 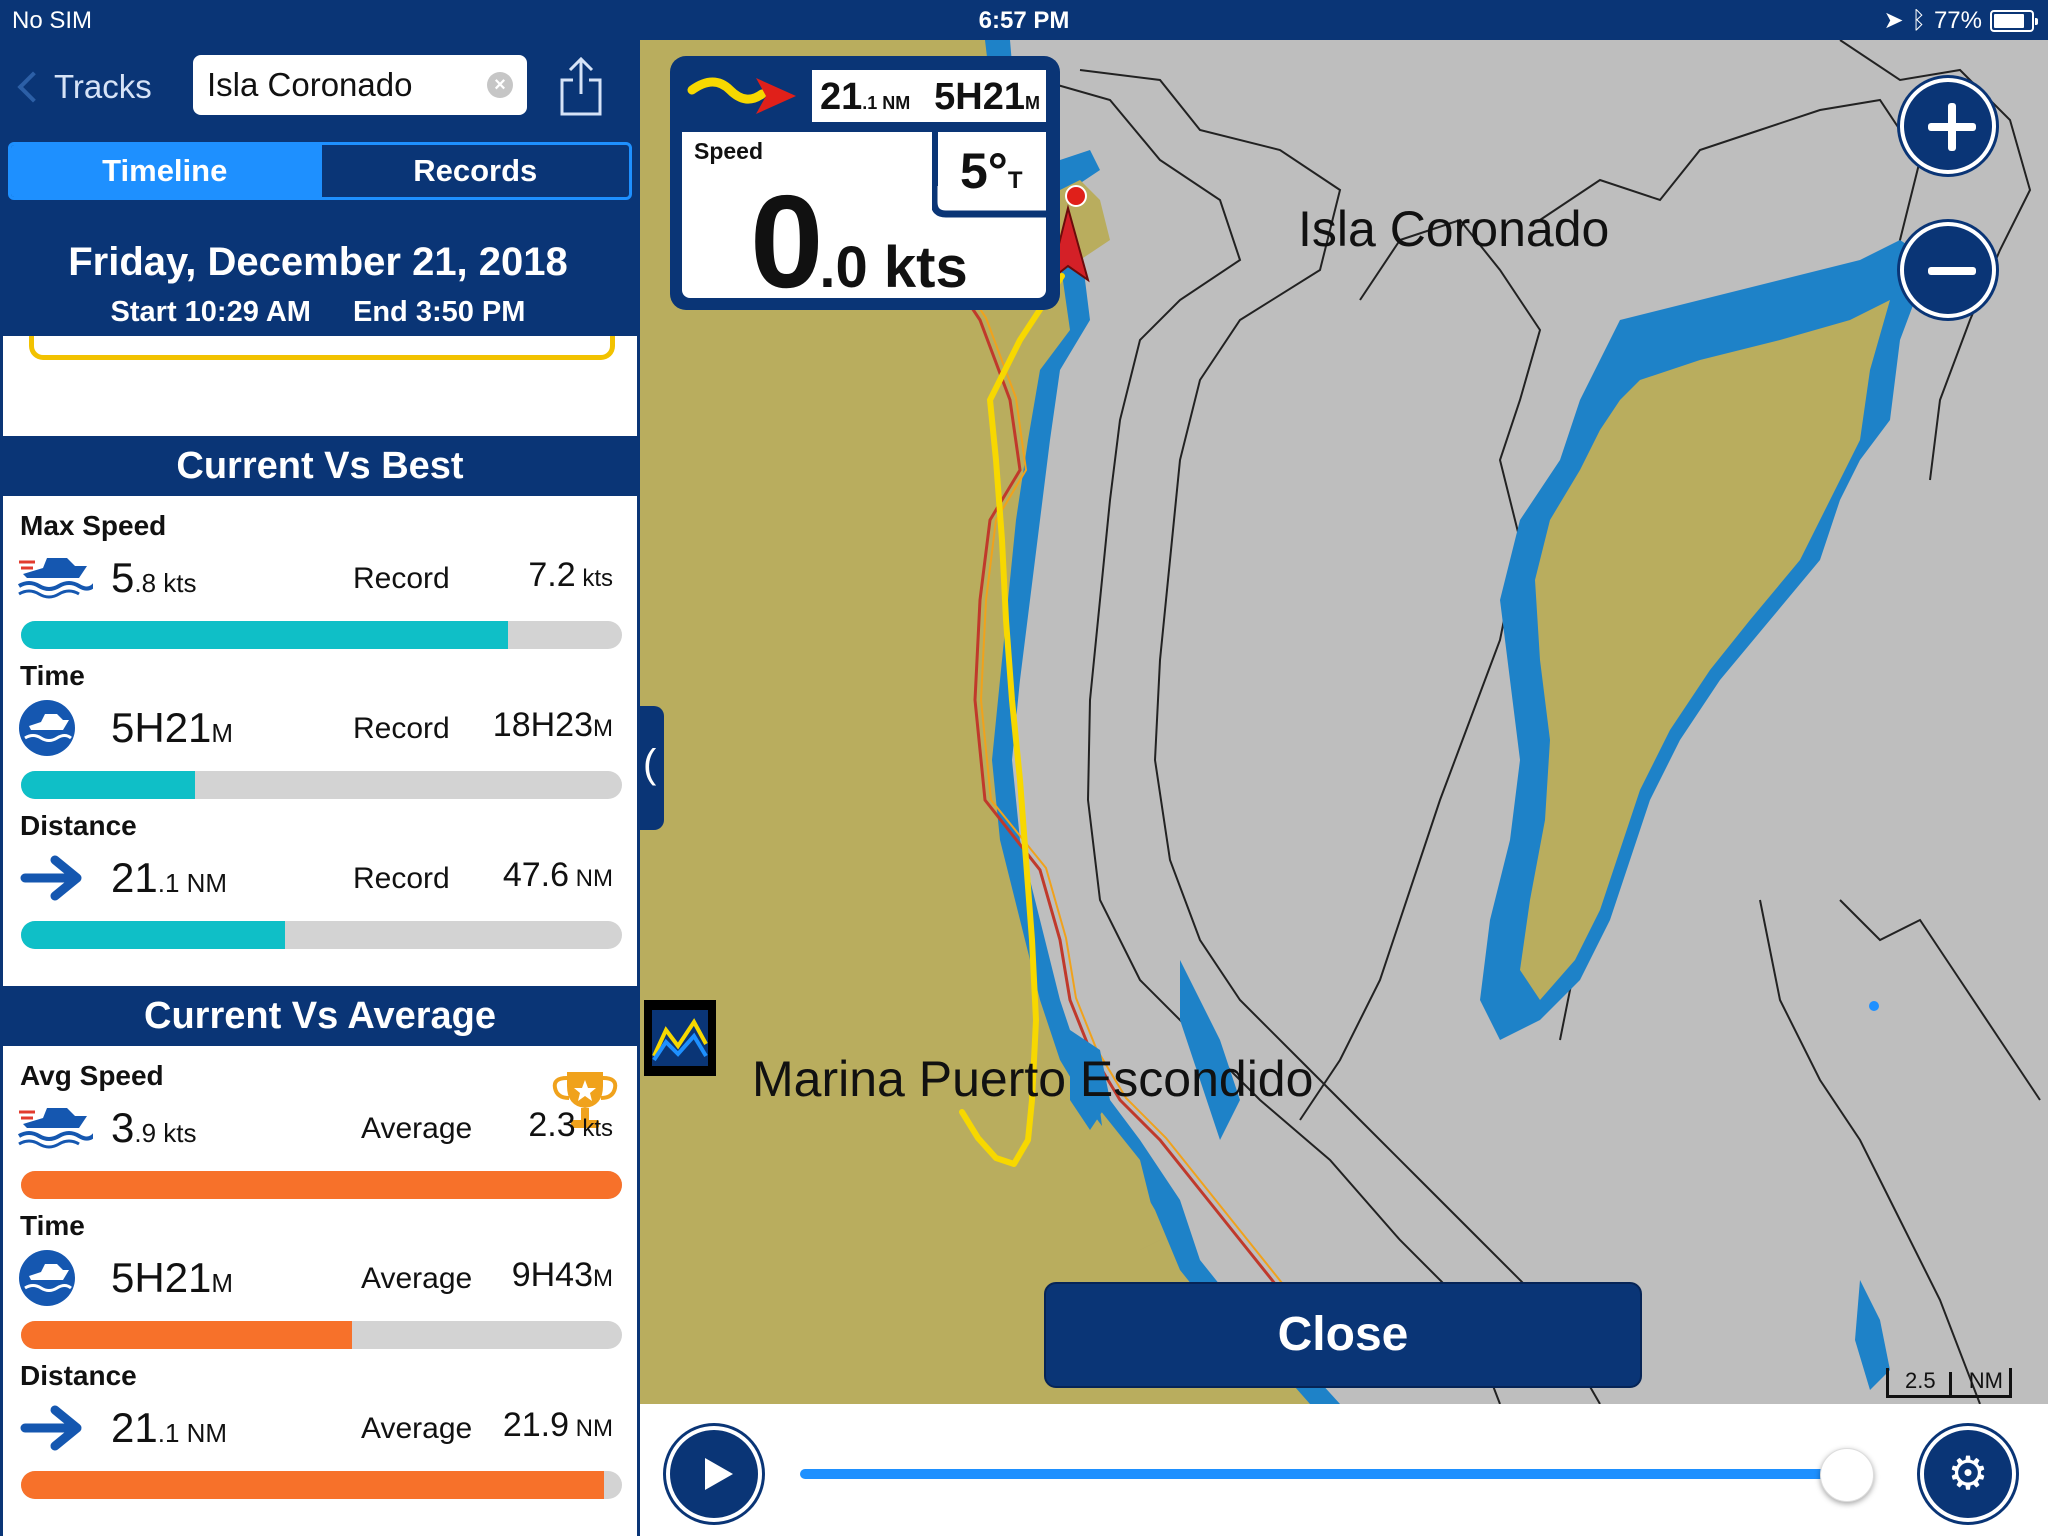 I want to click on end-time: End 3:50 PM, so click(x=439, y=312).